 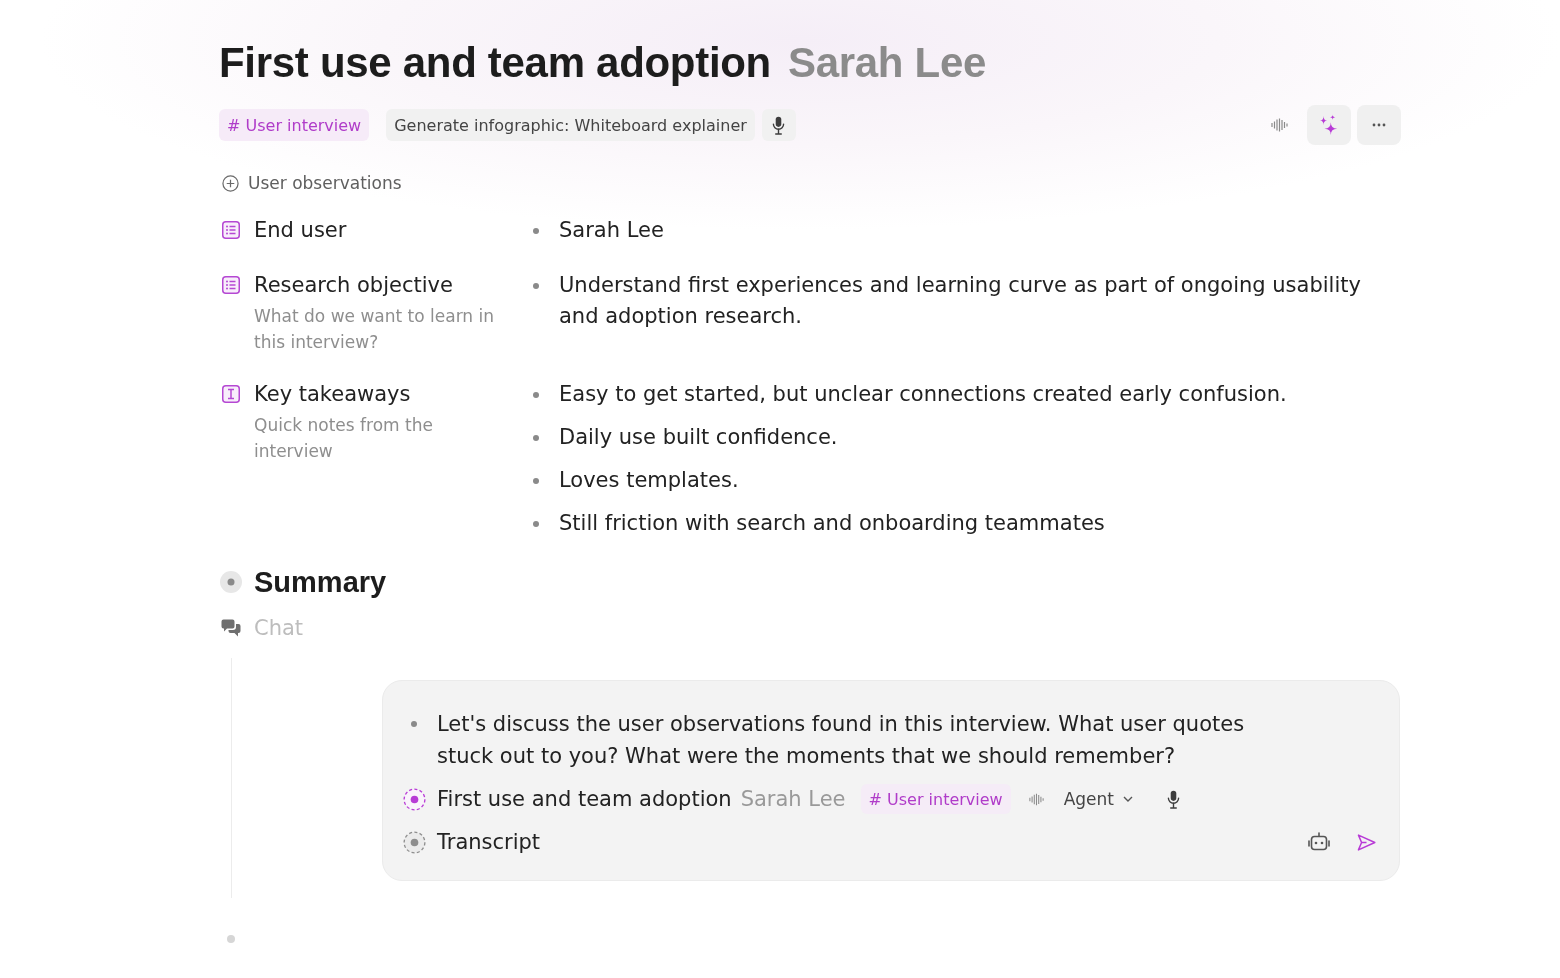 What do you see at coordinates (1319, 842) in the screenshot?
I see `robot-icon` at bounding box center [1319, 842].